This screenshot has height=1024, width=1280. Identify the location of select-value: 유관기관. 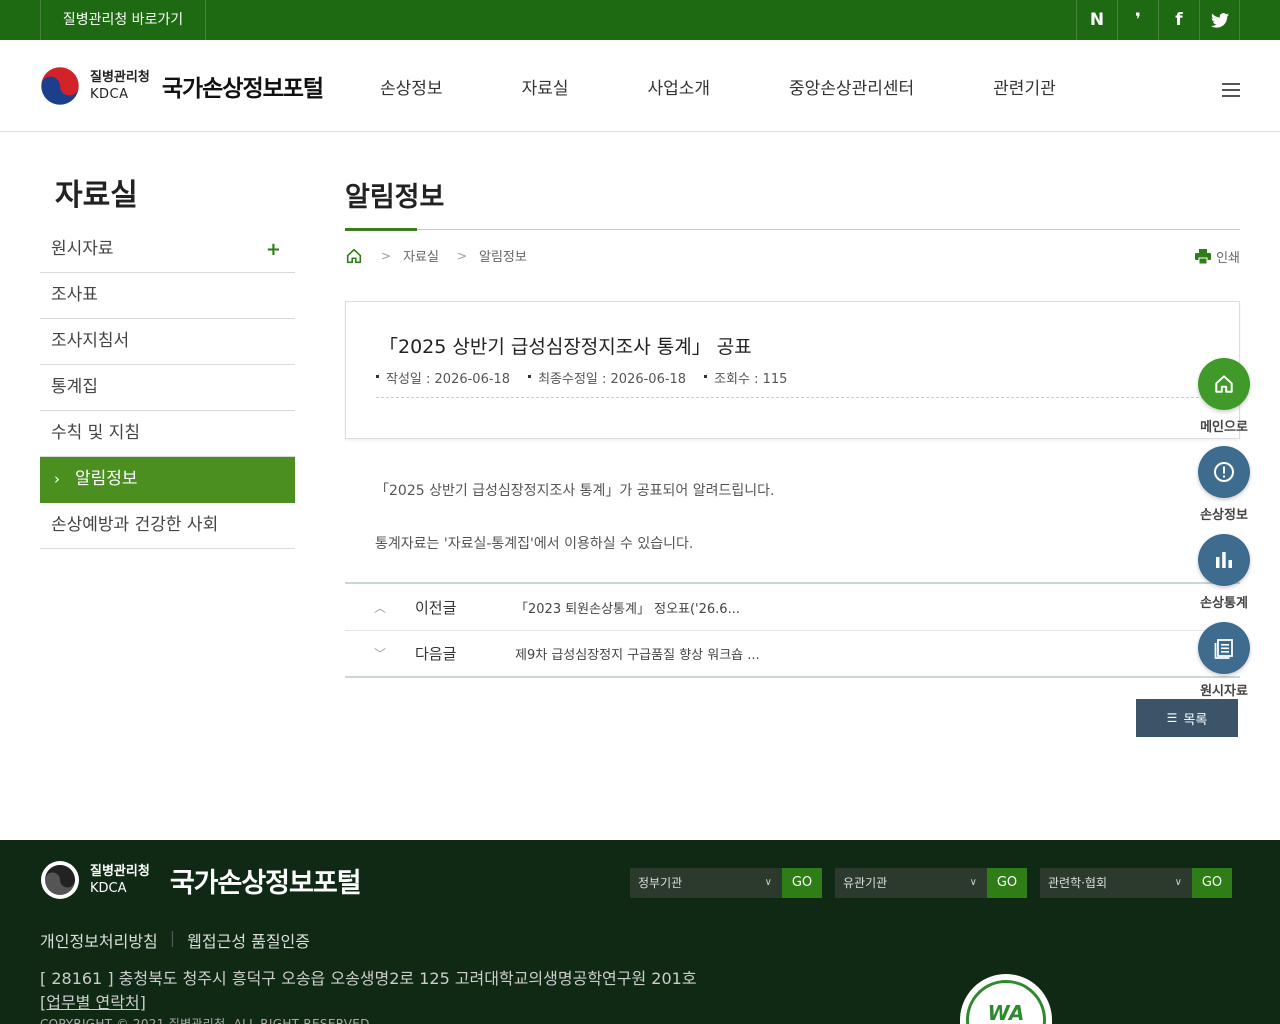
(865, 883).